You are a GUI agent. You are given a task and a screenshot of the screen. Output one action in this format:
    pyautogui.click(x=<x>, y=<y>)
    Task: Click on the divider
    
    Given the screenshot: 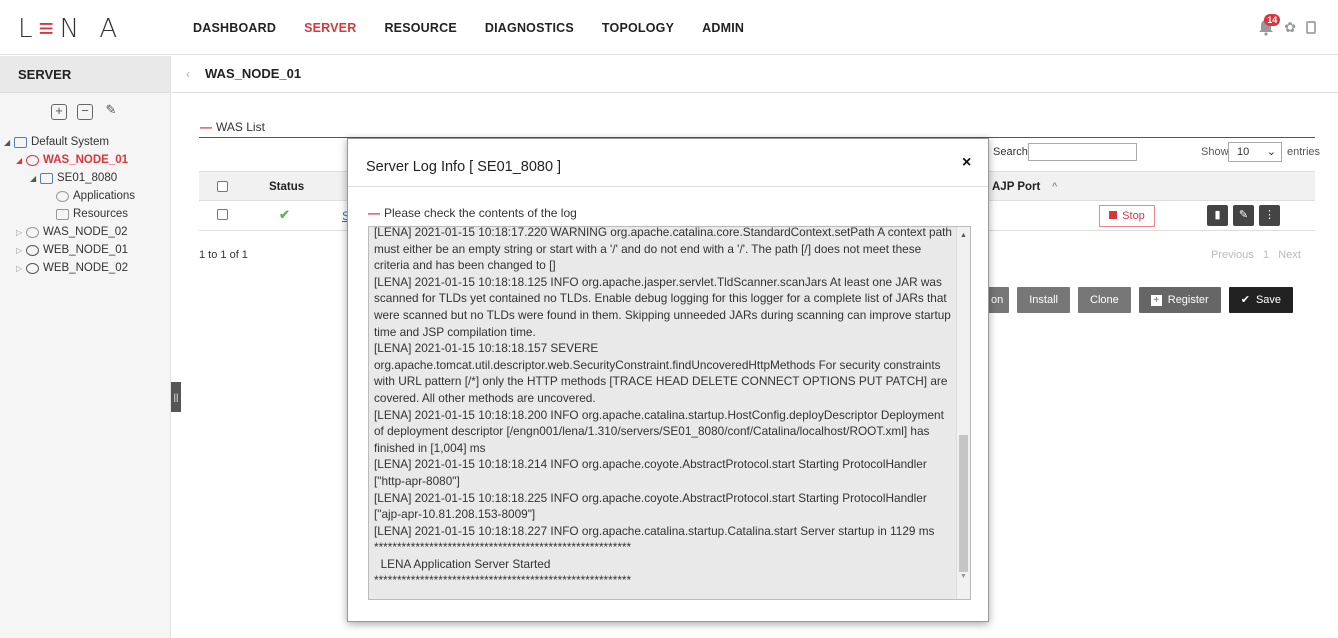 What is the action you would take?
    pyautogui.click(x=668, y=186)
    